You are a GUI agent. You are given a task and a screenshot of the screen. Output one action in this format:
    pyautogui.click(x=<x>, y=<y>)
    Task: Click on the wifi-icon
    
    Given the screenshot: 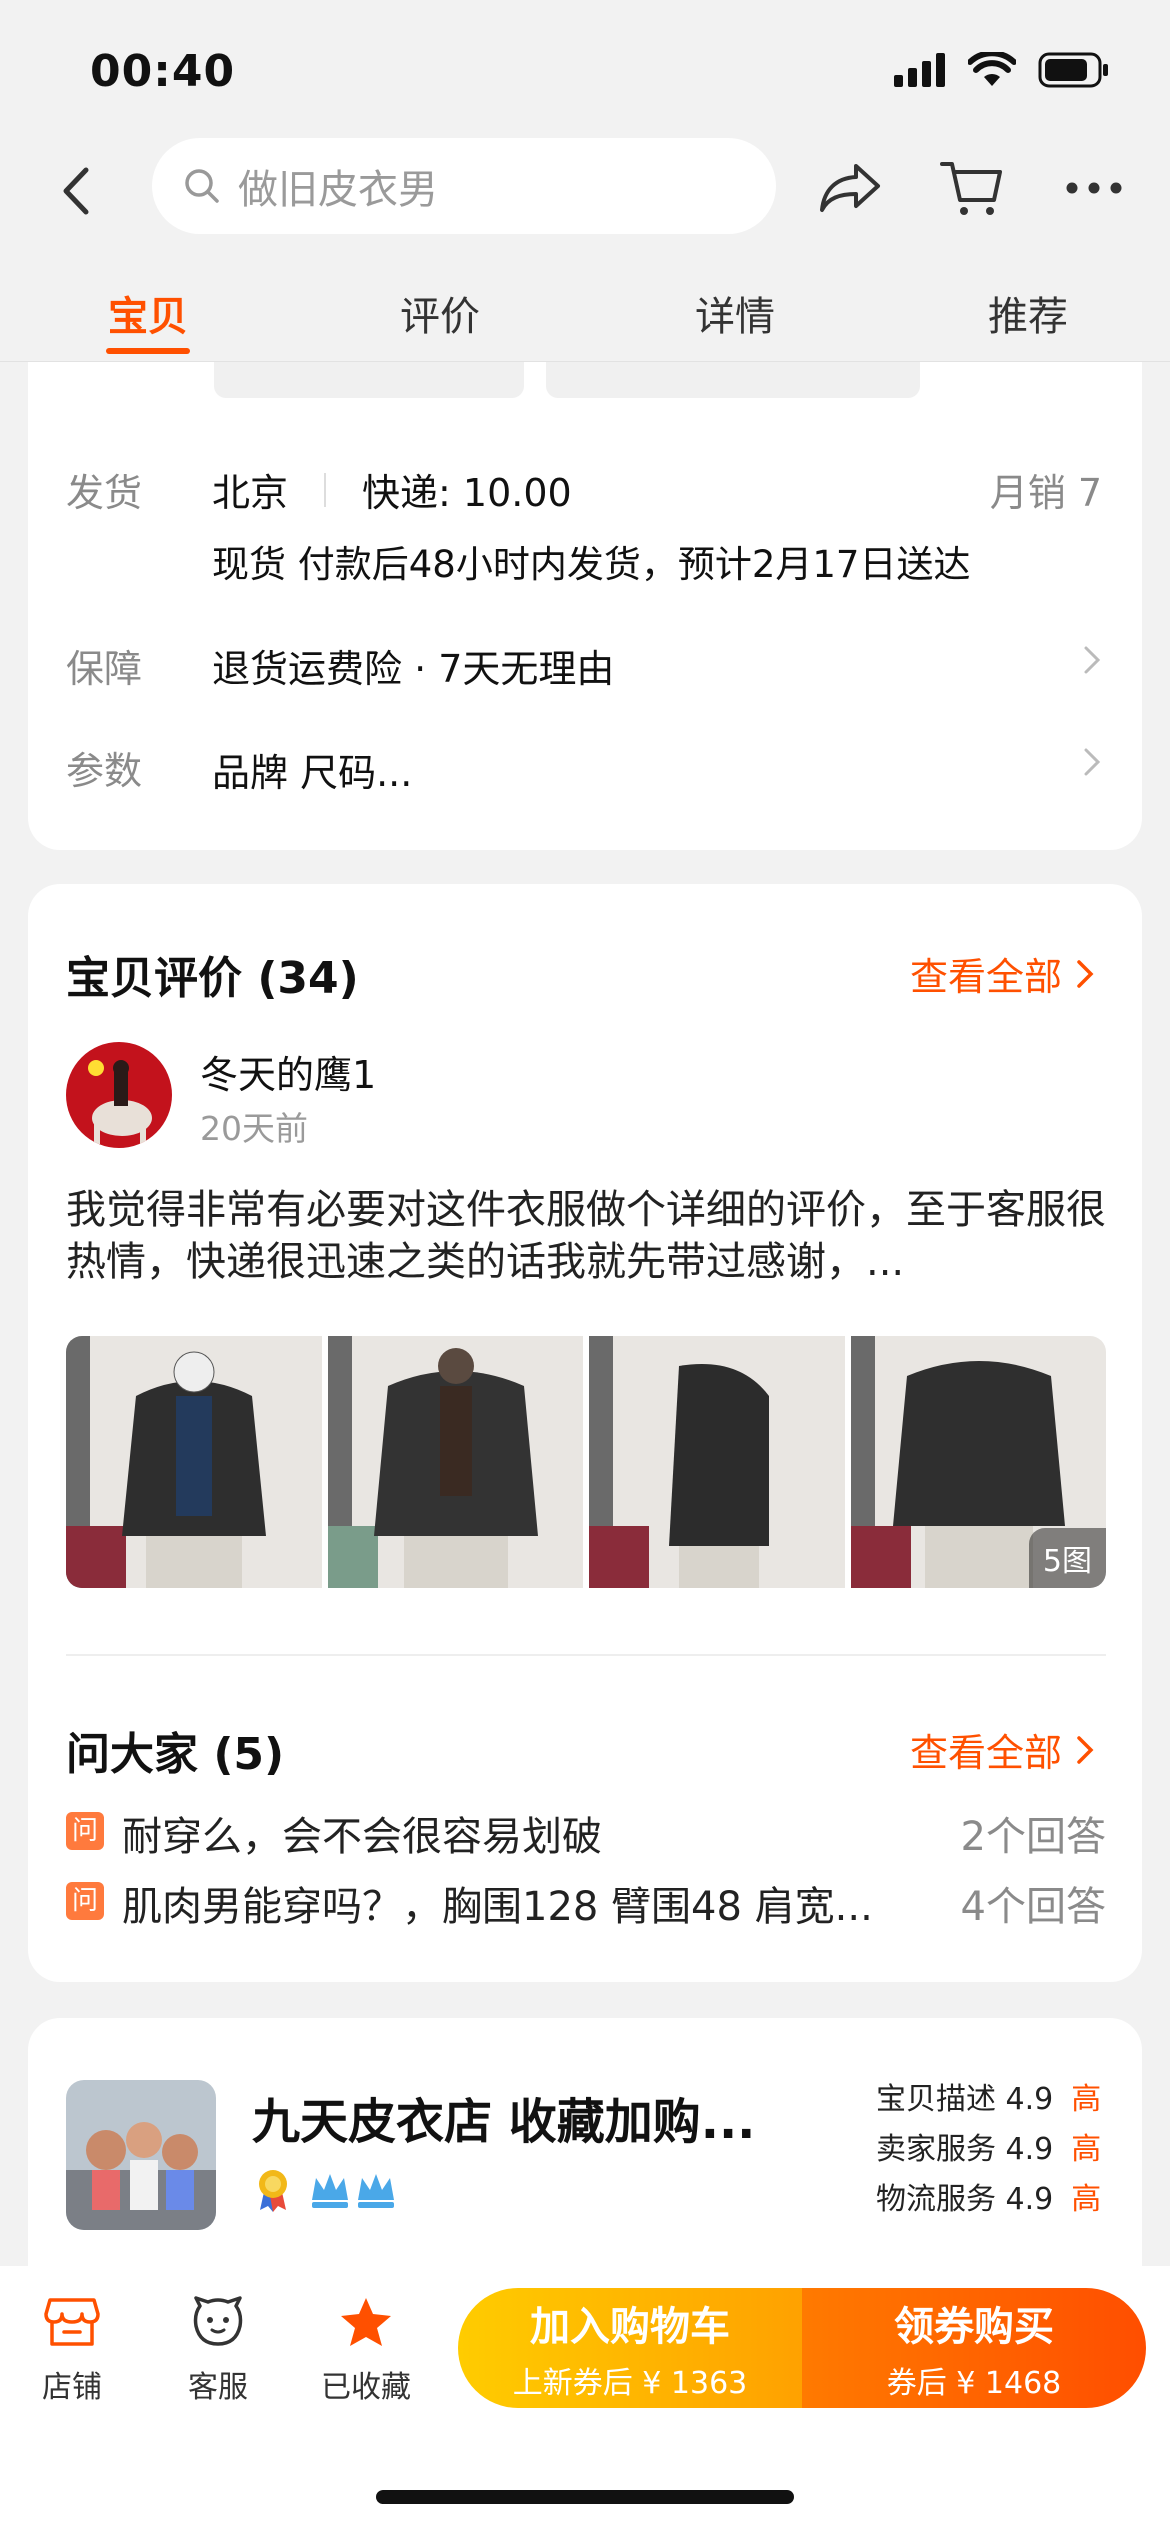 What is the action you would take?
    pyautogui.click(x=992, y=69)
    